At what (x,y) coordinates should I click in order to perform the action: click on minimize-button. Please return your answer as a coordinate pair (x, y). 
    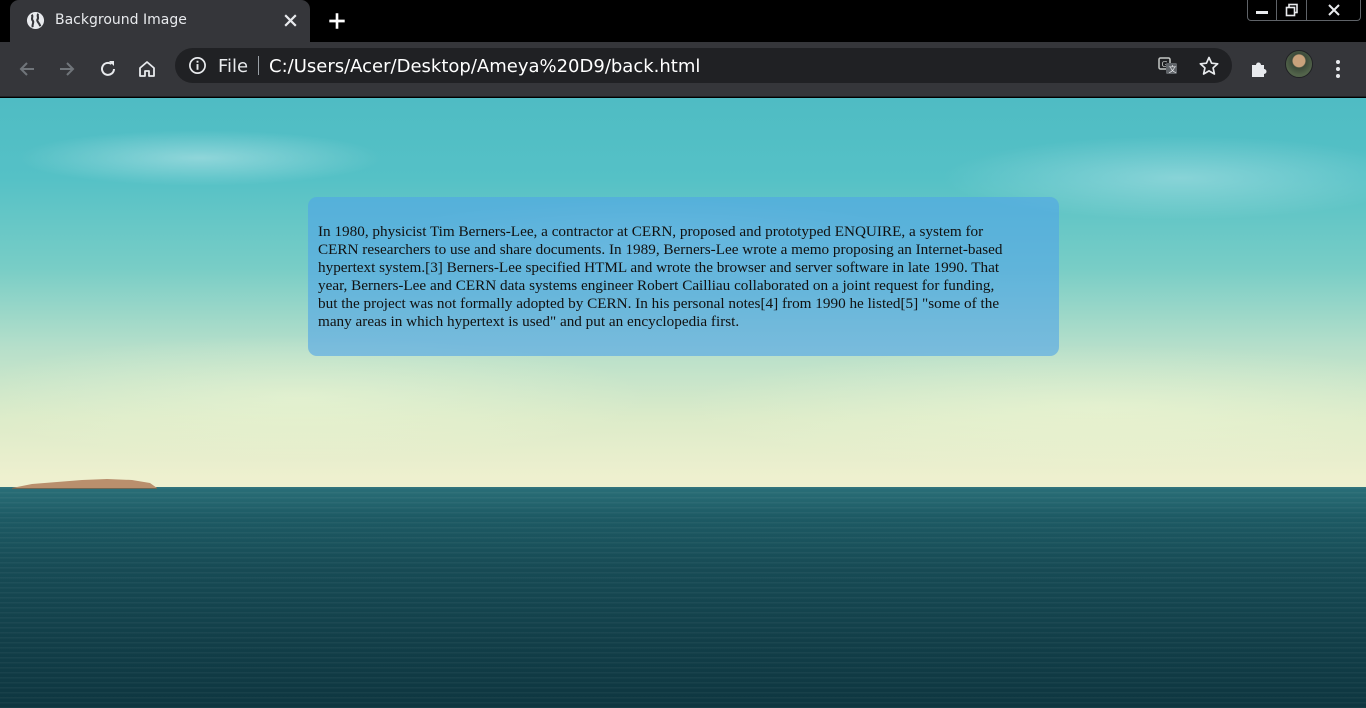
    Looking at the image, I should click on (1262, 10).